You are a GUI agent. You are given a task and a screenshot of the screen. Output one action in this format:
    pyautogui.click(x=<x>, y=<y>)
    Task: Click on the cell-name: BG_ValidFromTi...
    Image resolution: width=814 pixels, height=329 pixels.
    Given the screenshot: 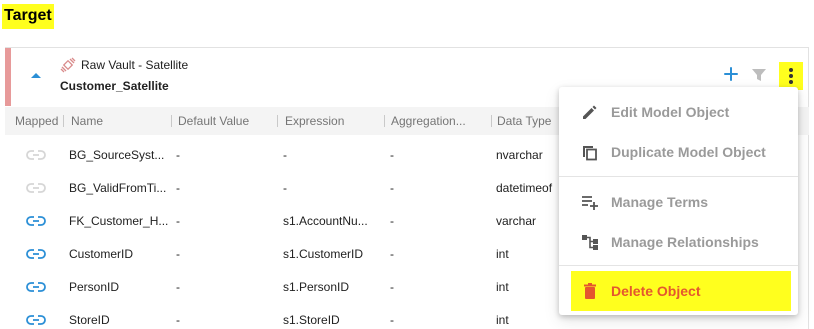 What is the action you would take?
    pyautogui.click(x=118, y=188)
    